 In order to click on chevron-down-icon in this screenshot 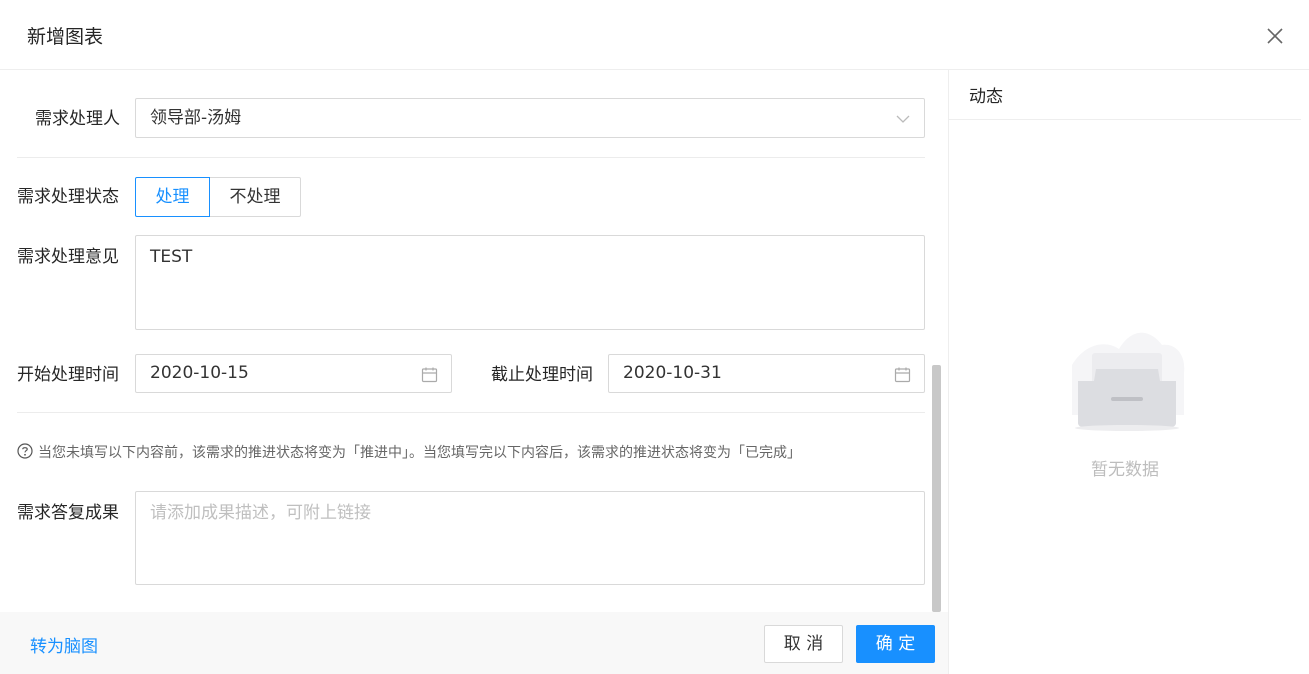, I will do `click(903, 119)`.